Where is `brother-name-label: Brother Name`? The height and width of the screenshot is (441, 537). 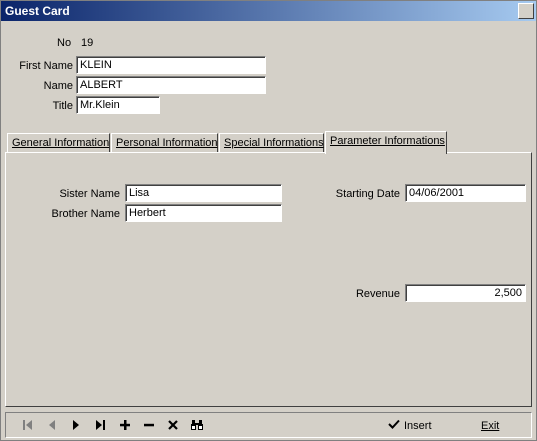
brother-name-label: Brother Name is located at coordinates (85, 214).